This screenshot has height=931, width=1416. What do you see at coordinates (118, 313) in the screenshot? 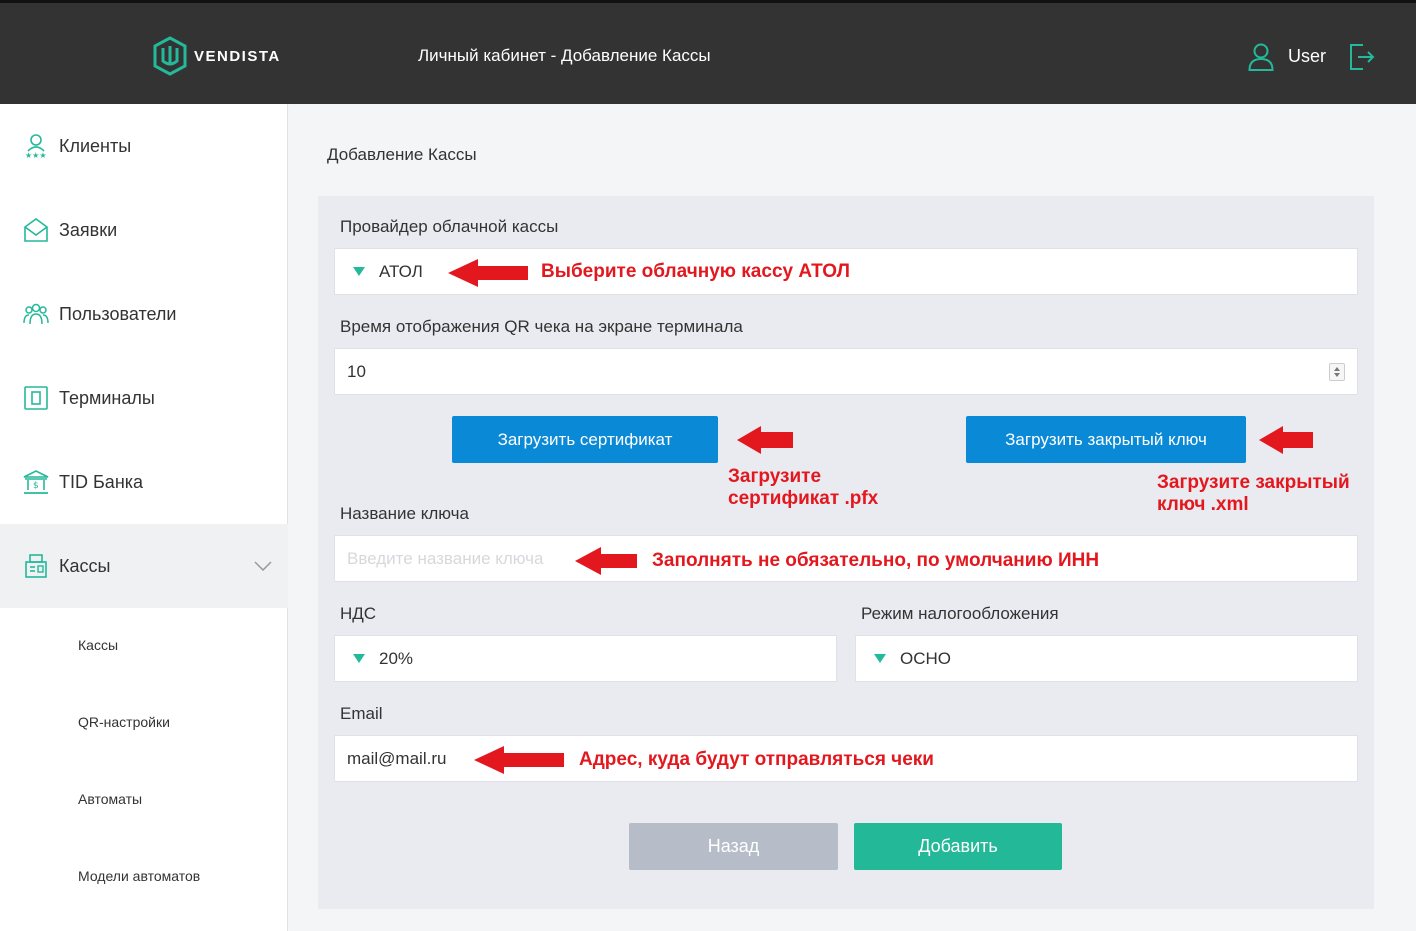
I see `sidebar-item-label: Пользователи` at bounding box center [118, 313].